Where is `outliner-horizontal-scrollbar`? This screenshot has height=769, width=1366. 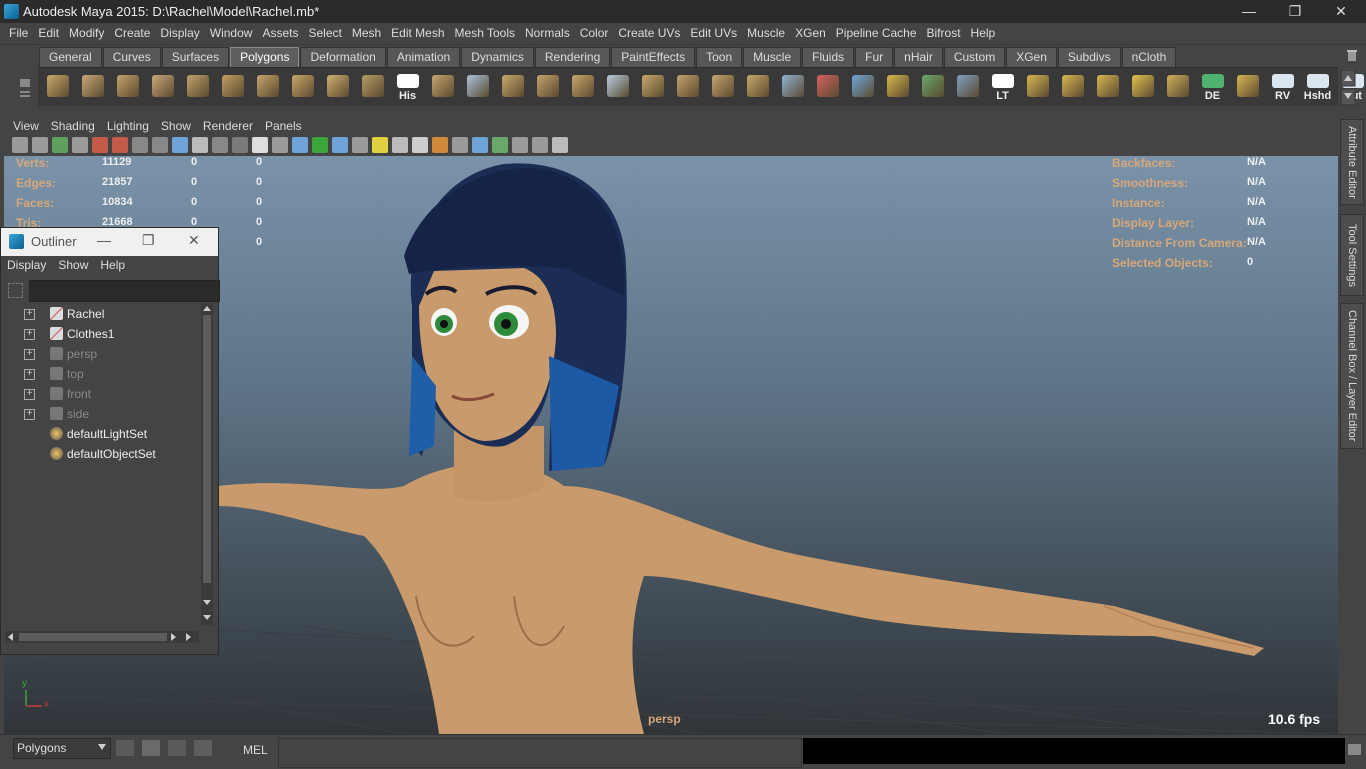 outliner-horizontal-scrollbar is located at coordinates (102, 637).